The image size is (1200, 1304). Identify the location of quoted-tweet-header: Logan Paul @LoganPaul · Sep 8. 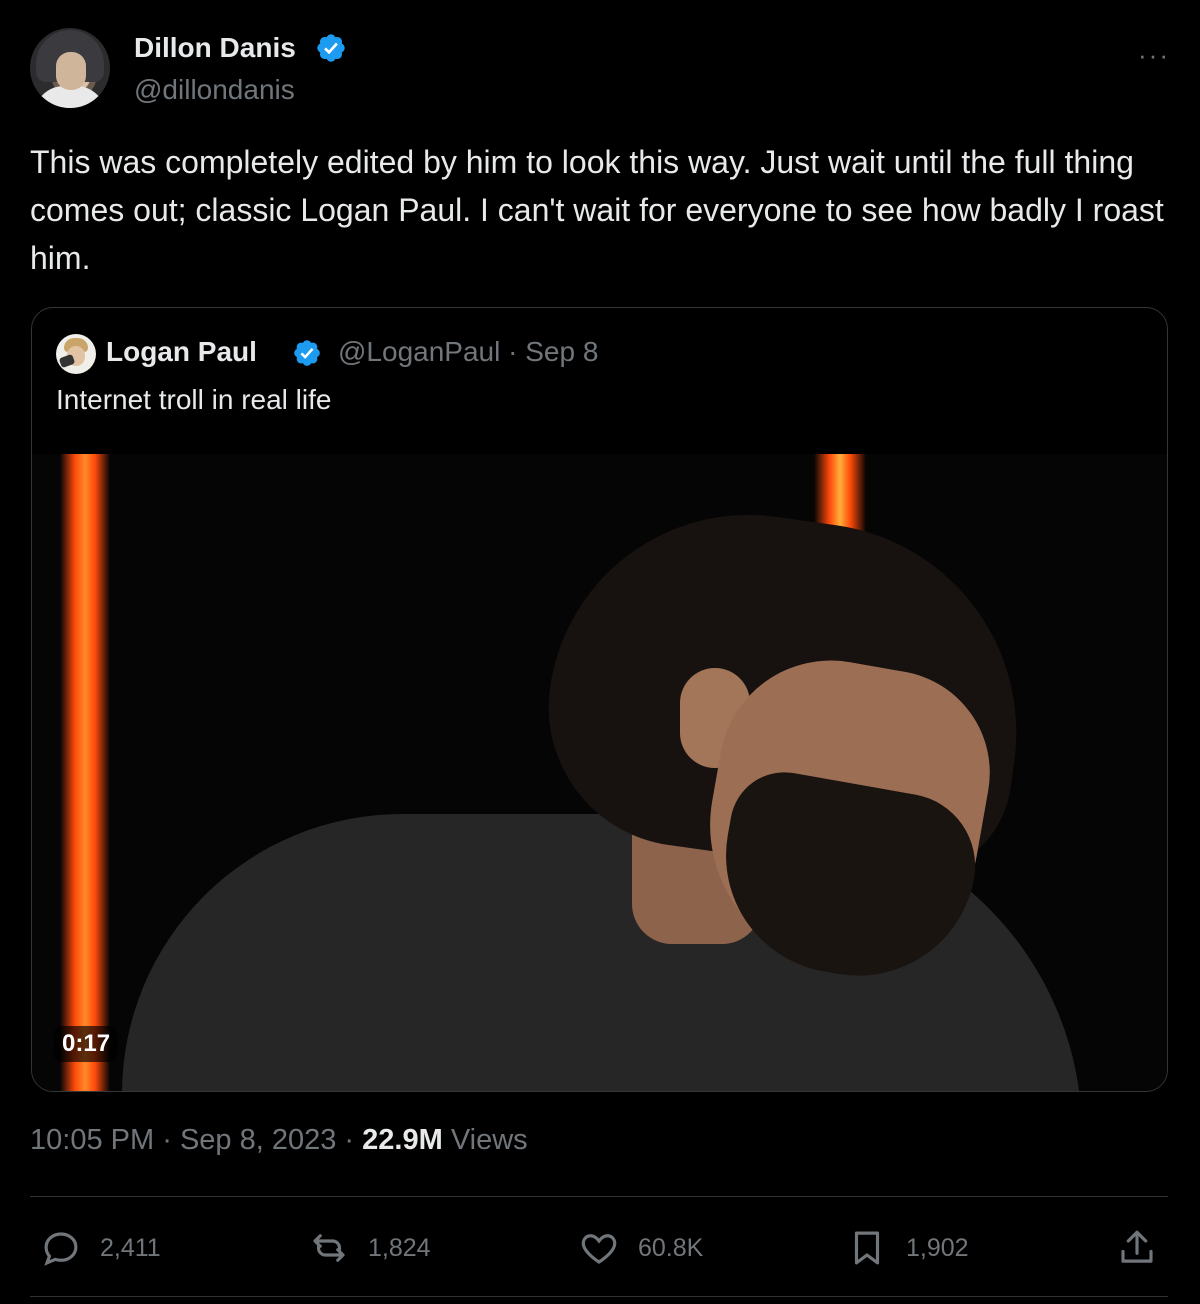
(556, 354).